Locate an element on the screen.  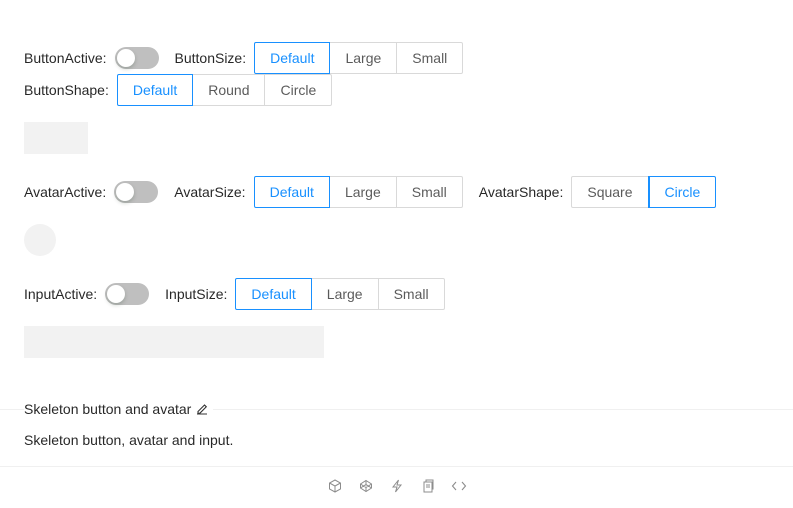
avatar-shape-radio-group: Square Circle is located at coordinates (644, 192).